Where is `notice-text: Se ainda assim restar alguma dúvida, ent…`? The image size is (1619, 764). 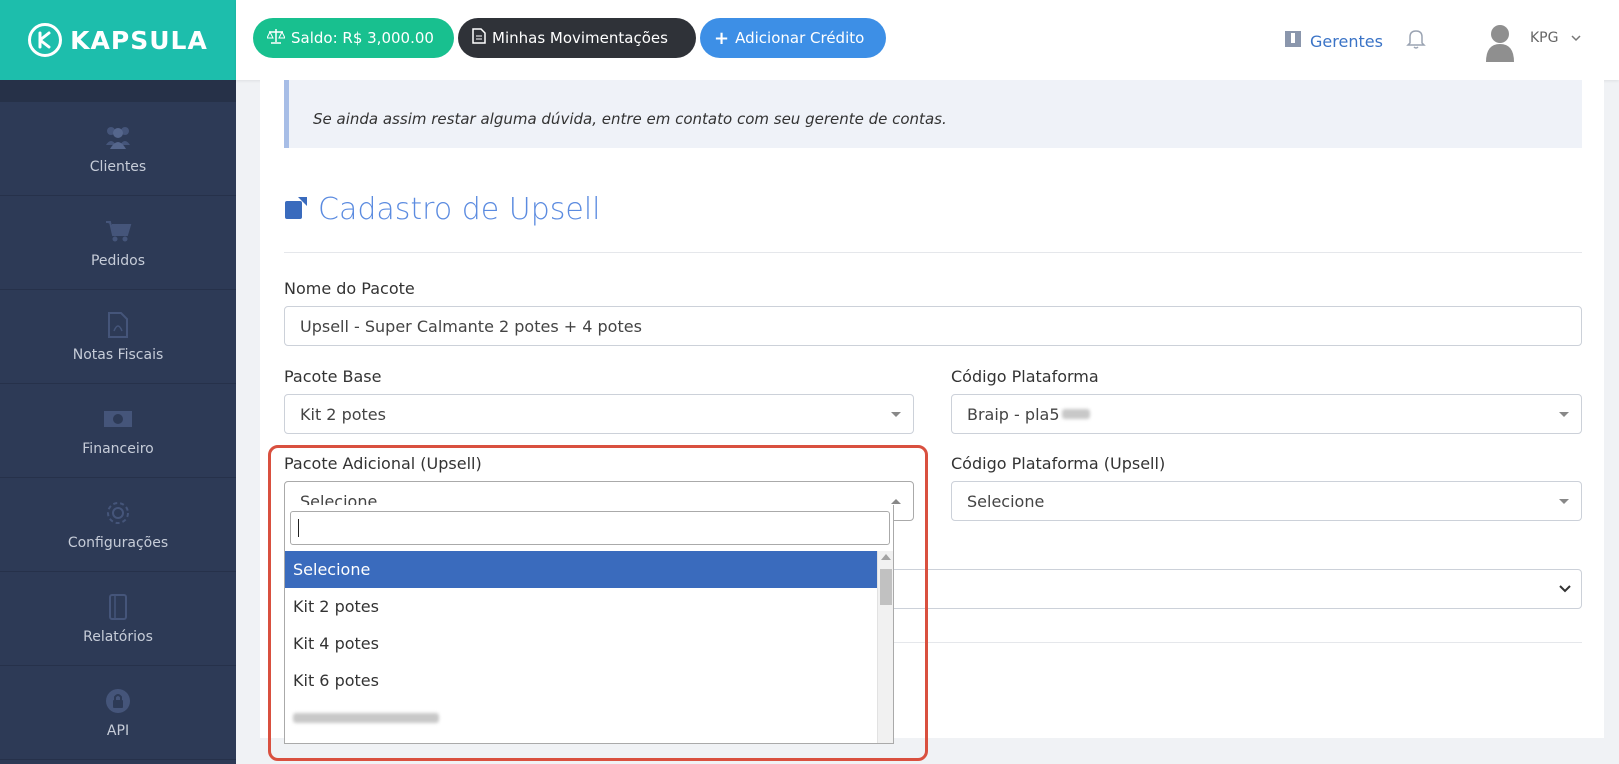
notice-text: Se ainda assim restar alguma dúvida, ent… is located at coordinates (630, 119).